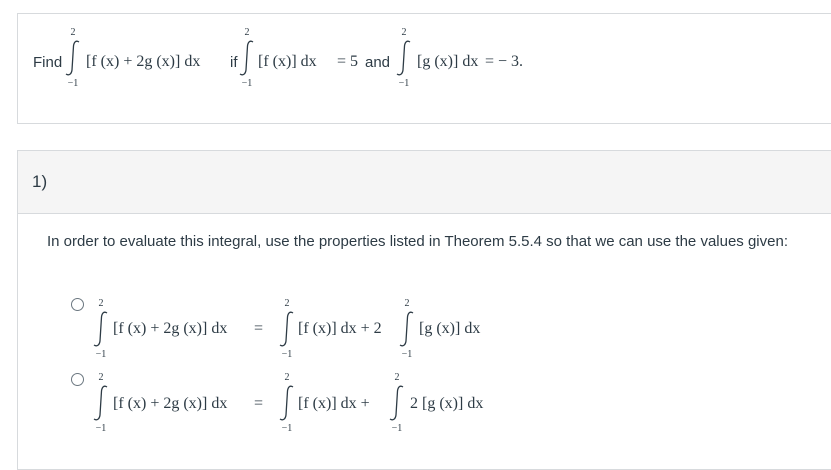  What do you see at coordinates (287, 61) in the screenshot?
I see `given-f-integrand: [f (x)] dx` at bounding box center [287, 61].